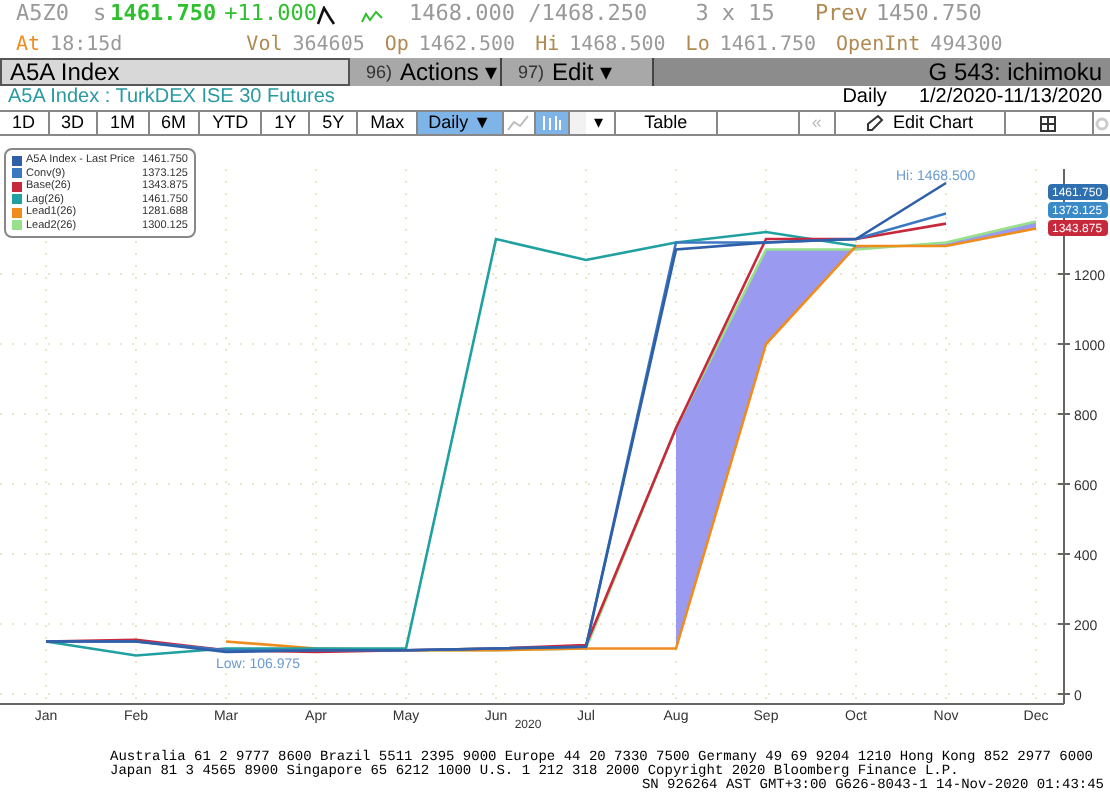 The image size is (1110, 800). What do you see at coordinates (617, 45) in the screenshot?
I see `stat-value: 1468.500` at bounding box center [617, 45].